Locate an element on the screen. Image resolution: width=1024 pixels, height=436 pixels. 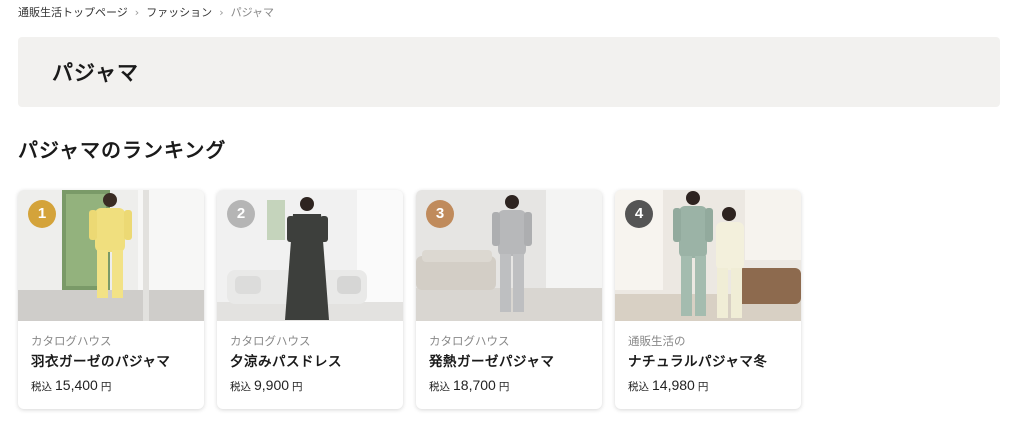
ranking-card-1: 1 カタログハウス 羽衣ガーゼのパジャマ 税込 15,400 円 is located at coordinates (111, 299).